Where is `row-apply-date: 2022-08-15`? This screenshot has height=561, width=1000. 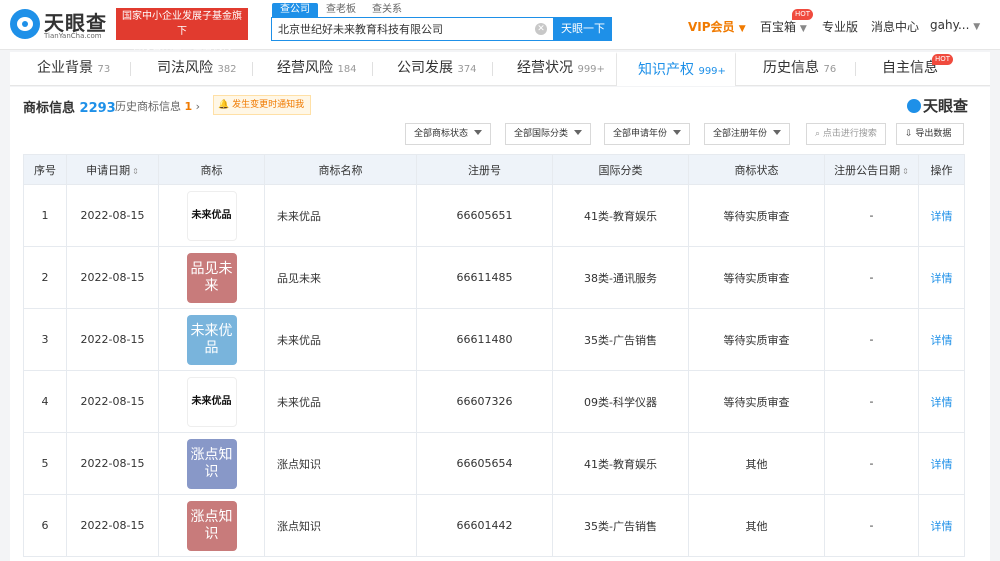 row-apply-date: 2022-08-15 is located at coordinates (112, 401).